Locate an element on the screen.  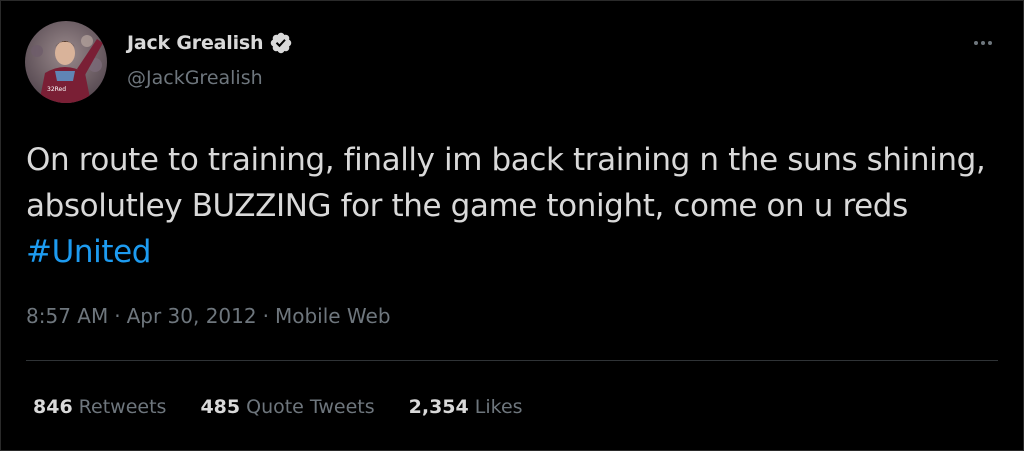
quotes-count: 485 is located at coordinates (220, 407).